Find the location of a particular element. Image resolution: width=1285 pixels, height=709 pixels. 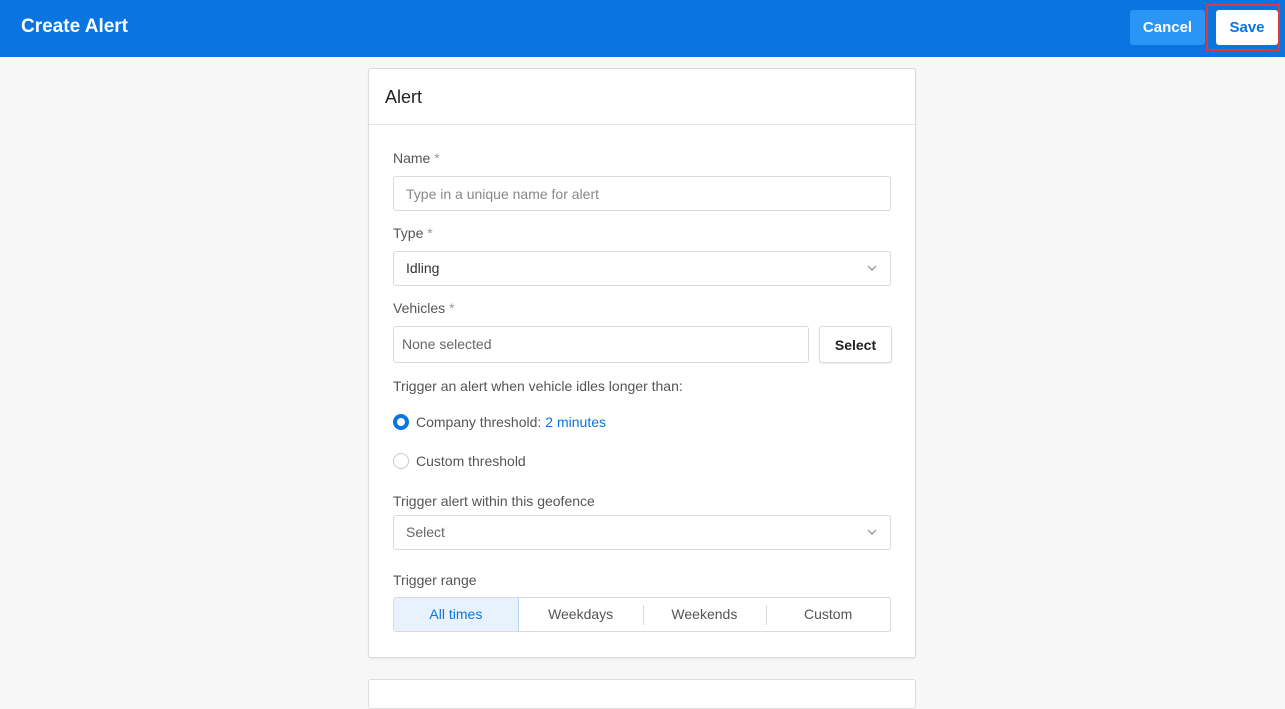

next-card is located at coordinates (642, 694).